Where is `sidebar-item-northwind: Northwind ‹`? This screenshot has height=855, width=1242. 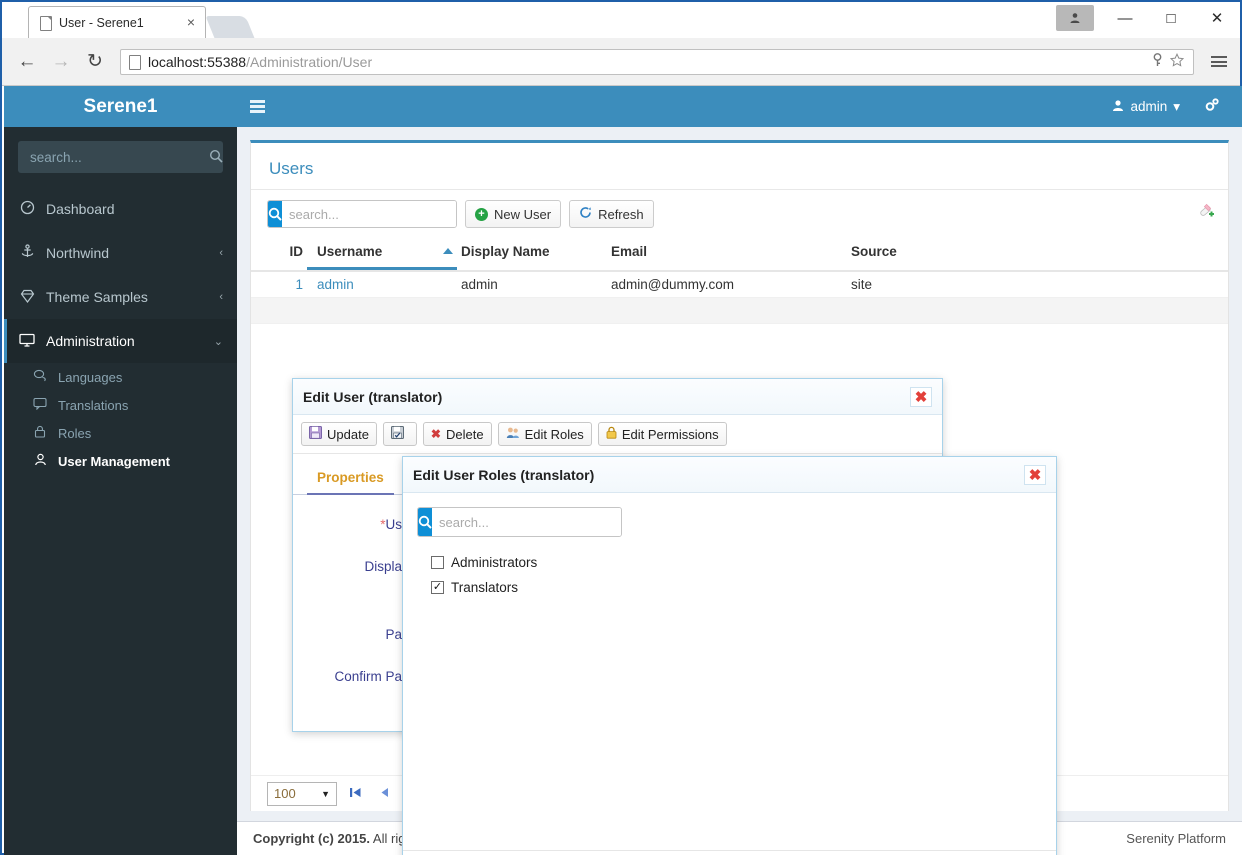
sidebar-item-northwind: Northwind ‹ is located at coordinates (120, 253).